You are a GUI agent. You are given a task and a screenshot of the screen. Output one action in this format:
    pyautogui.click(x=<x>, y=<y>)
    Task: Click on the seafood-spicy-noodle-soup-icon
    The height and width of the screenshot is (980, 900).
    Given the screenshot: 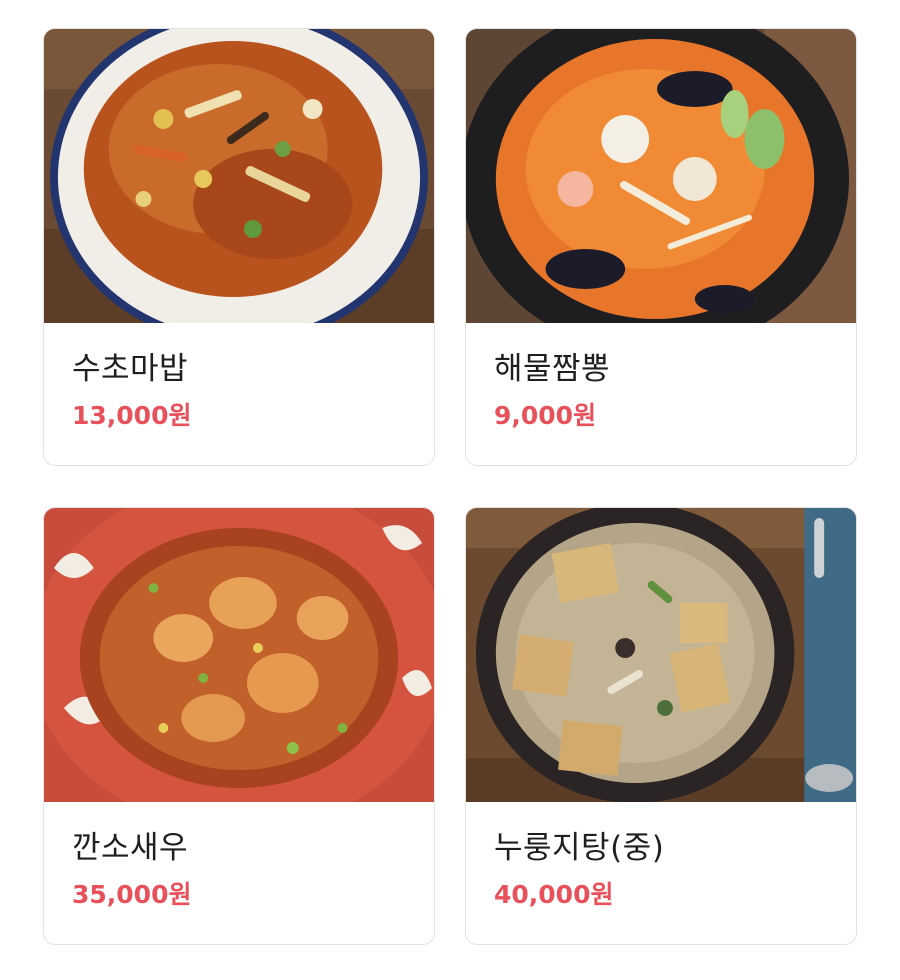 What is the action you would take?
    pyautogui.click(x=661, y=176)
    